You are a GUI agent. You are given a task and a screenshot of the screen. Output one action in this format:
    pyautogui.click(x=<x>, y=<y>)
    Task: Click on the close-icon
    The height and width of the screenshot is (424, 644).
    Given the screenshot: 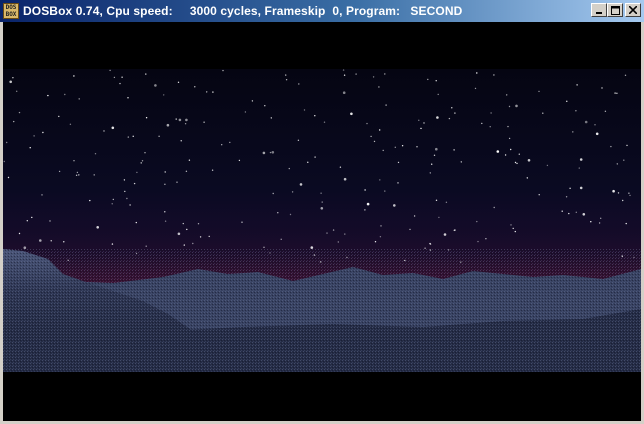 What is the action you would take?
    pyautogui.click(x=633, y=10)
    